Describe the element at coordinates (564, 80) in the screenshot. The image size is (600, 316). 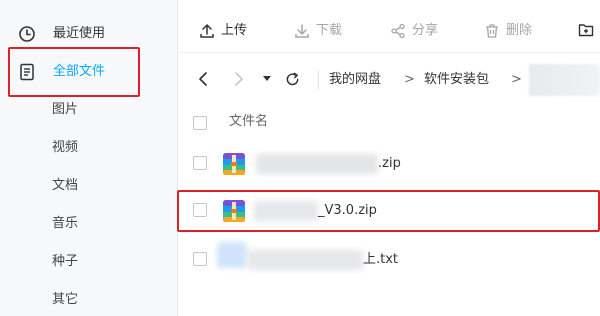
I see `redacted-breadcrumb` at that location.